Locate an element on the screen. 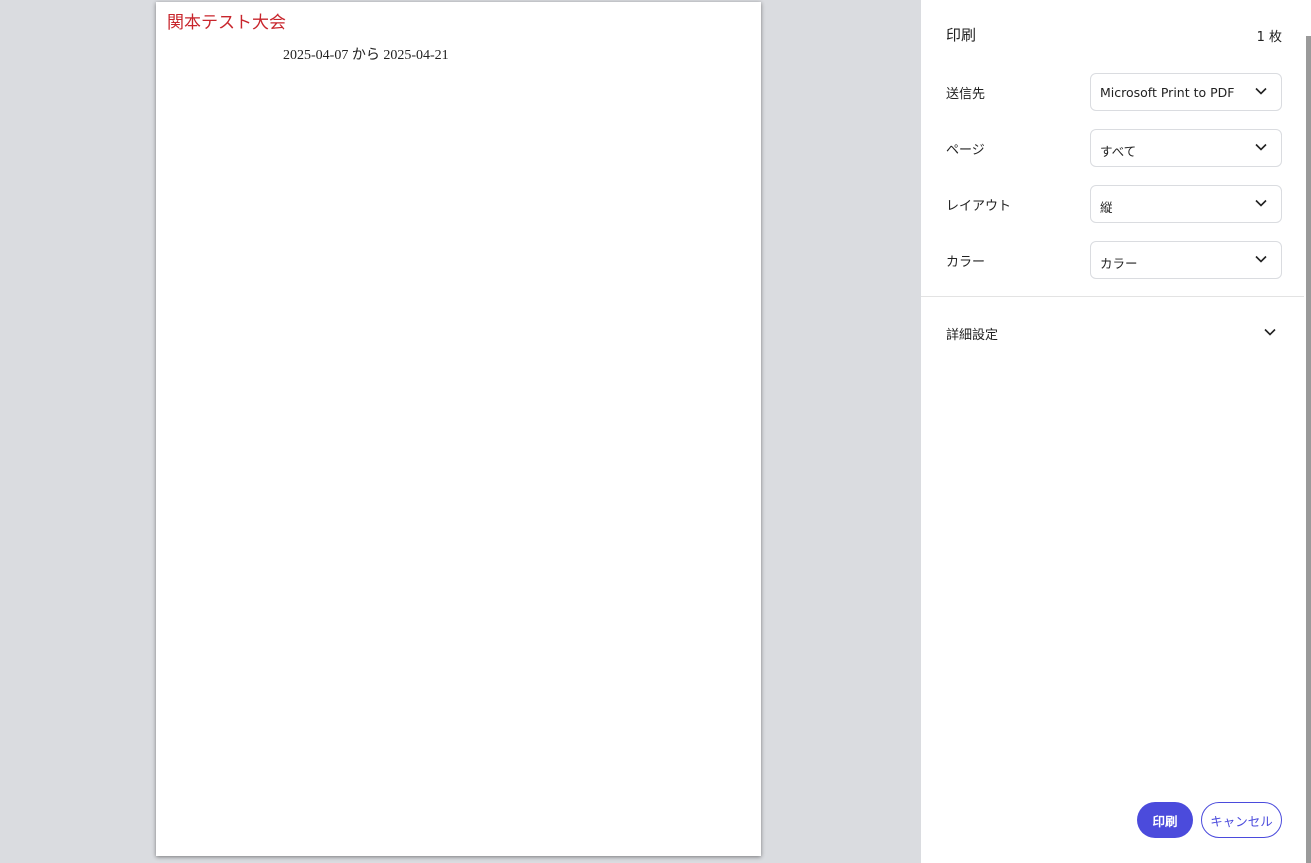 The height and width of the screenshot is (863, 1311). destination-label: 送信先 is located at coordinates (966, 94).